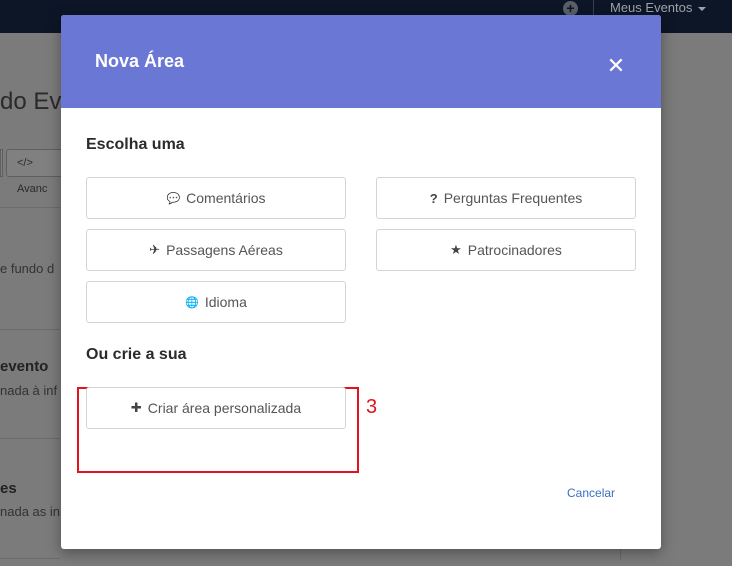  I want to click on option-label: Idioma, so click(225, 302).